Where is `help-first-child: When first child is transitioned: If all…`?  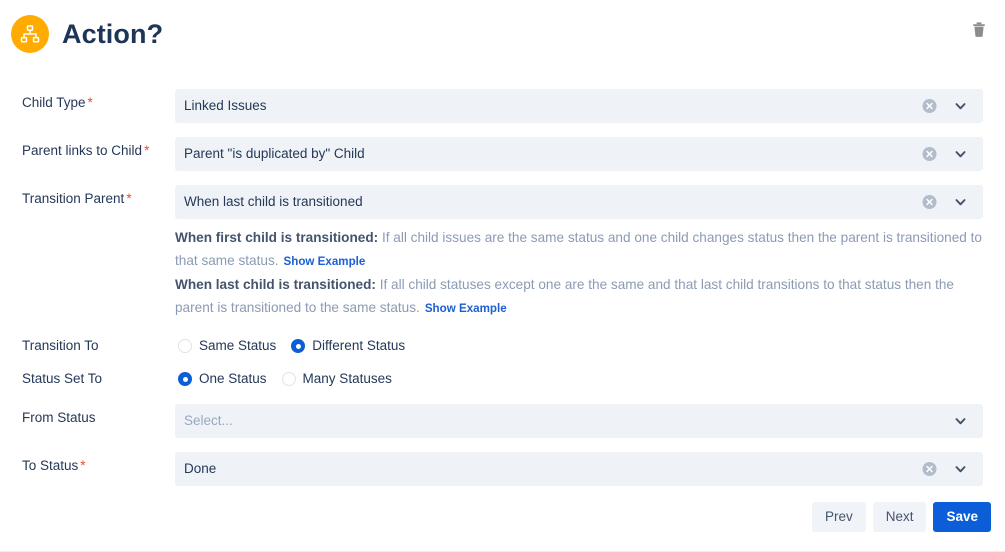 help-first-child: When first child is transitioned: If all… is located at coordinates (579, 249).